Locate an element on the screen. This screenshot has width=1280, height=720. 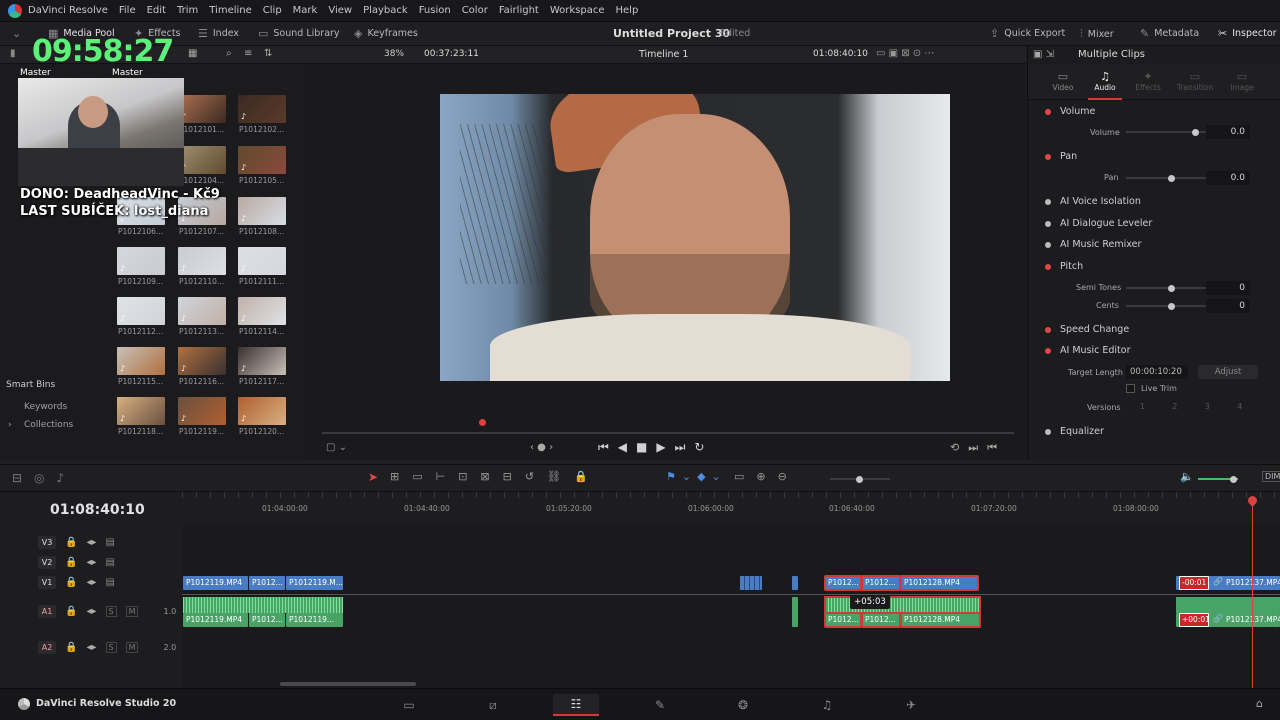
menu-app: DaVinci Resolve is located at coordinates (68, 10).